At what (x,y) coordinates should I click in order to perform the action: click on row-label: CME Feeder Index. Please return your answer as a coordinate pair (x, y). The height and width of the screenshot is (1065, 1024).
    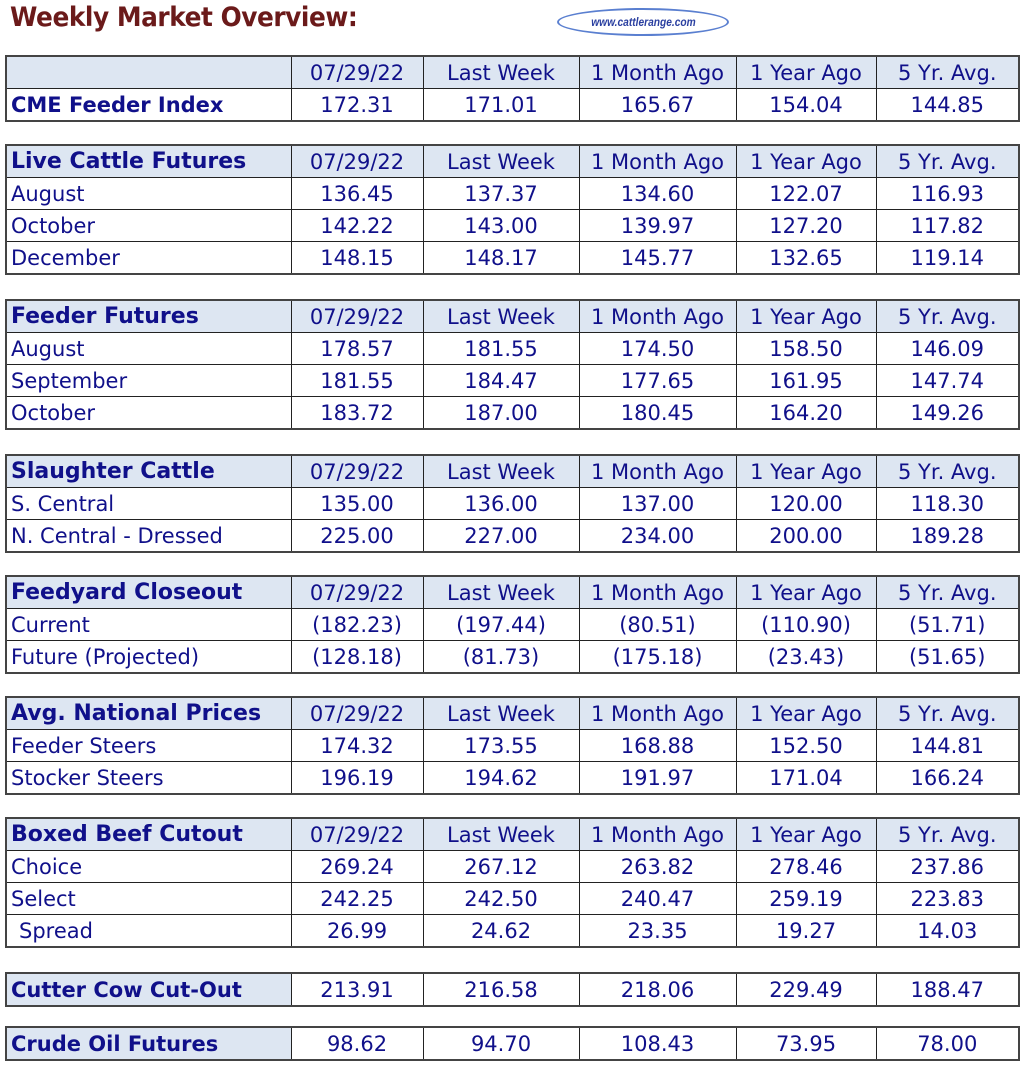
    Looking at the image, I should click on (148, 105).